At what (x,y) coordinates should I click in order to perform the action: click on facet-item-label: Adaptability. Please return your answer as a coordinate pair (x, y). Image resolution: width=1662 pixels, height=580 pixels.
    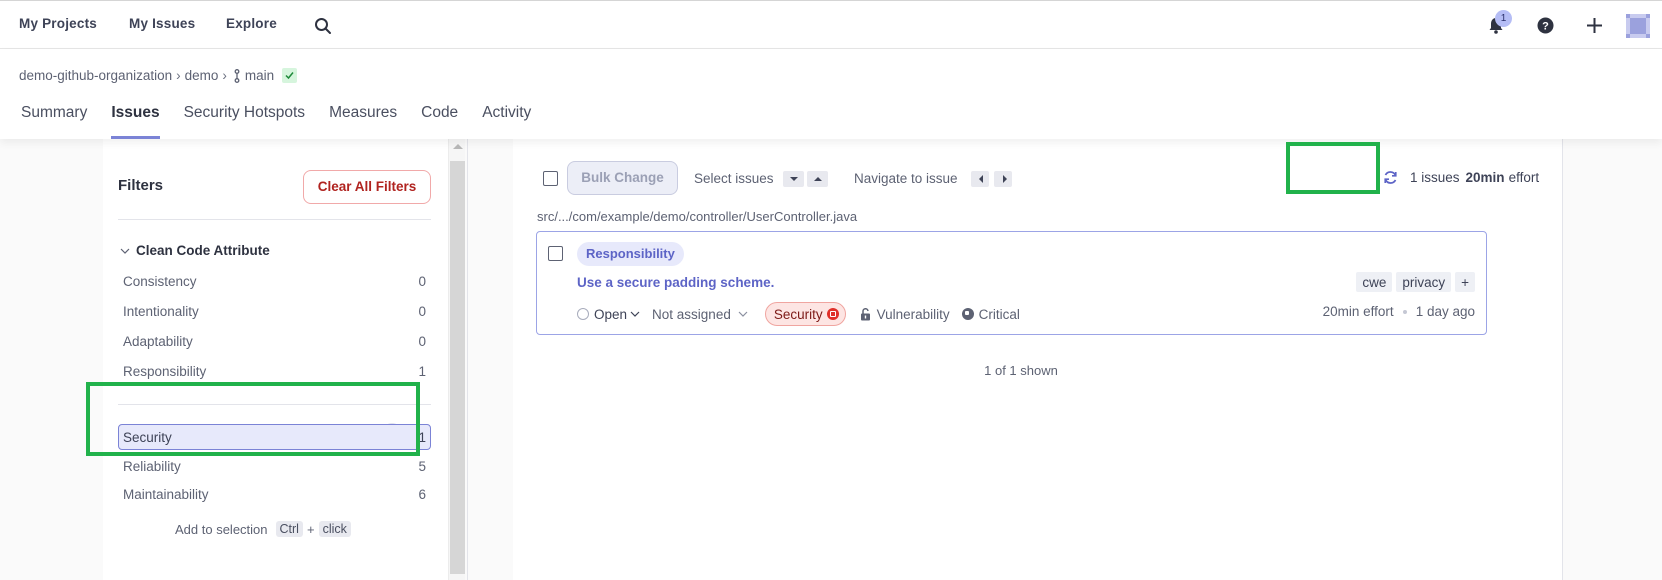
    Looking at the image, I should click on (158, 341).